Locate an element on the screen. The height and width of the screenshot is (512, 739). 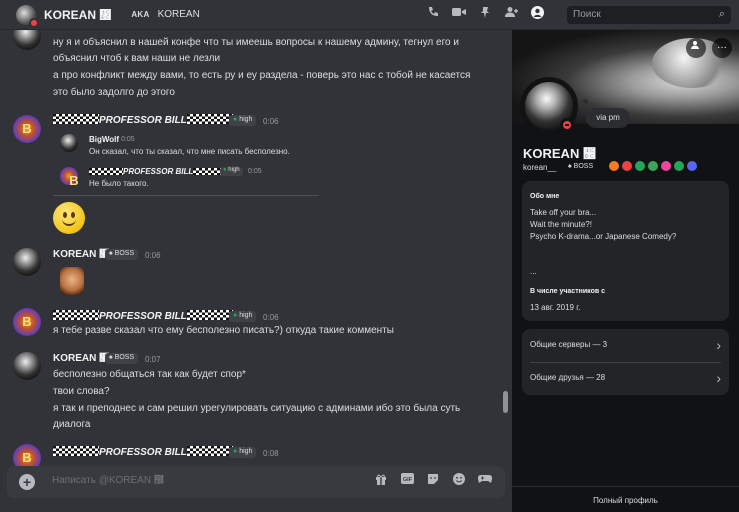
about-me-title: Обо мне is located at coordinates (545, 196).